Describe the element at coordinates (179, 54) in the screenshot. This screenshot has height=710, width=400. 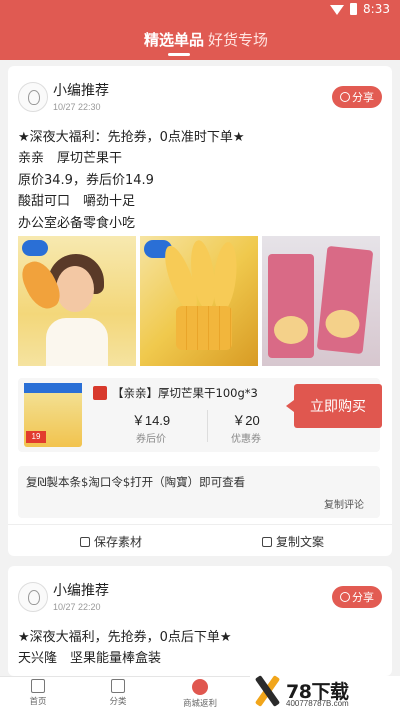
I see `active-tab-indicator` at that location.